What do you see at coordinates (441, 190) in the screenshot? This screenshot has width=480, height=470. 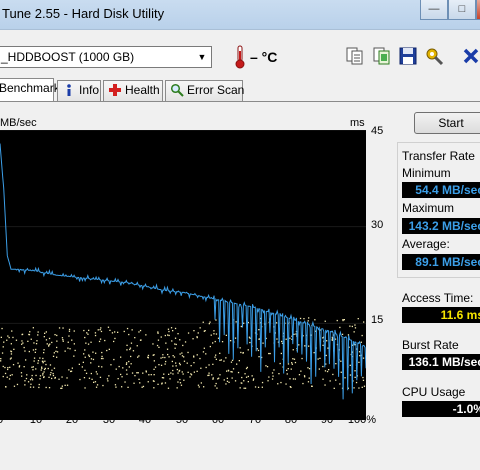 I see `minimum-value: 54.4 MB/sec` at bounding box center [441, 190].